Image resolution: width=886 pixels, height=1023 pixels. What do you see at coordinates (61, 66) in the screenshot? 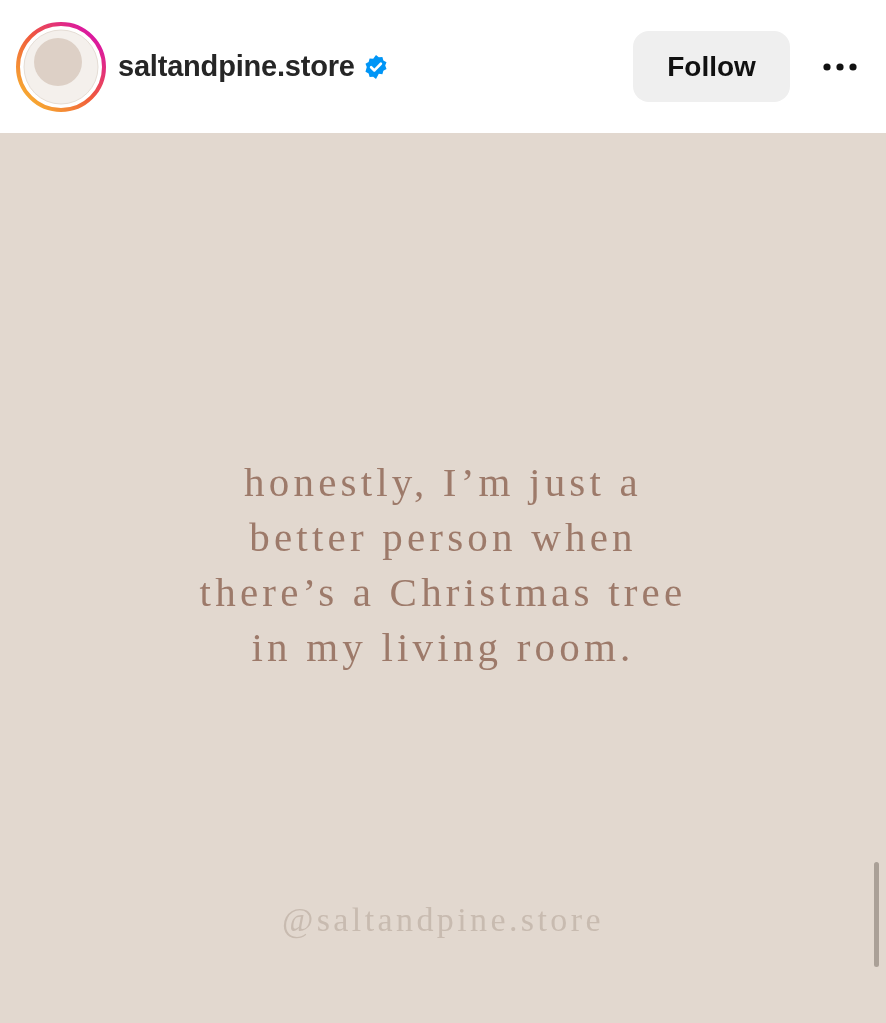
I see `avatar` at bounding box center [61, 66].